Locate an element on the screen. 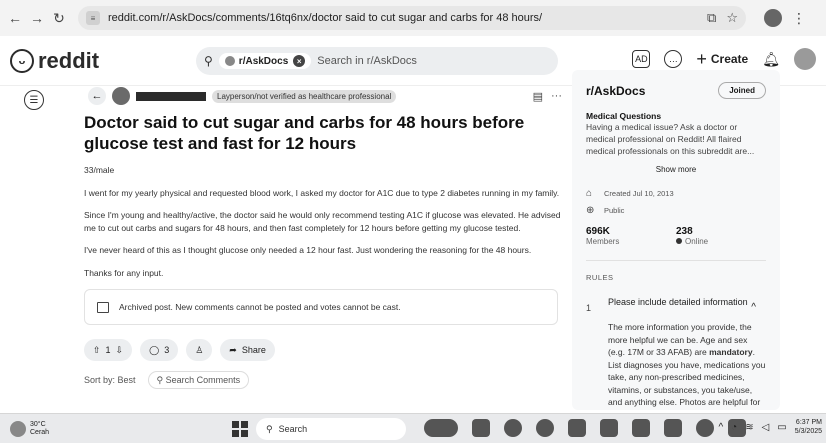  members-count: 696K is located at coordinates (598, 231).